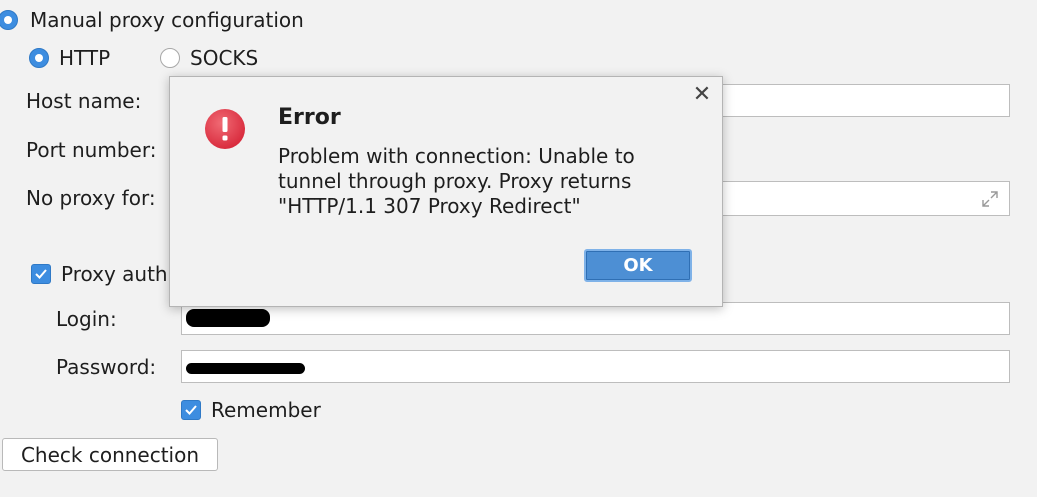 The height and width of the screenshot is (497, 1037). I want to click on host-name-label: Host name:, so click(84, 101).